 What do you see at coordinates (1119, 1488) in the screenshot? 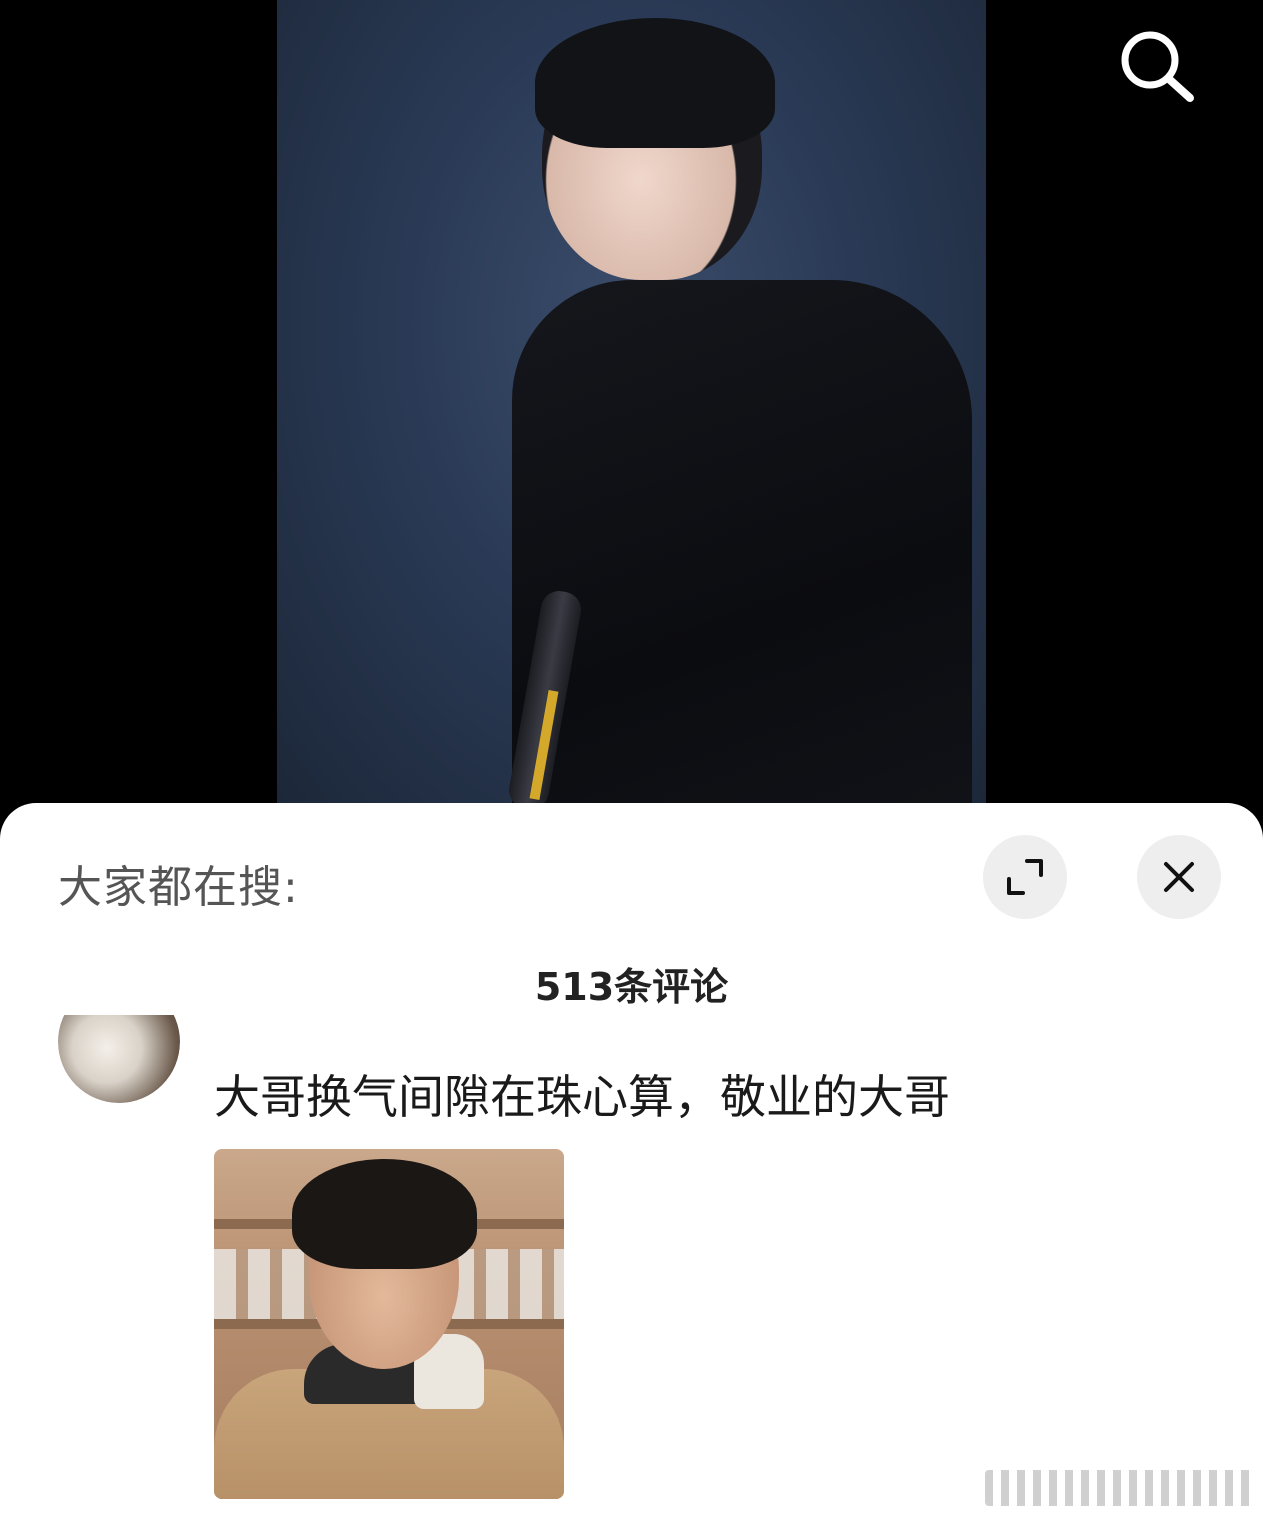
I see `watermark` at bounding box center [1119, 1488].